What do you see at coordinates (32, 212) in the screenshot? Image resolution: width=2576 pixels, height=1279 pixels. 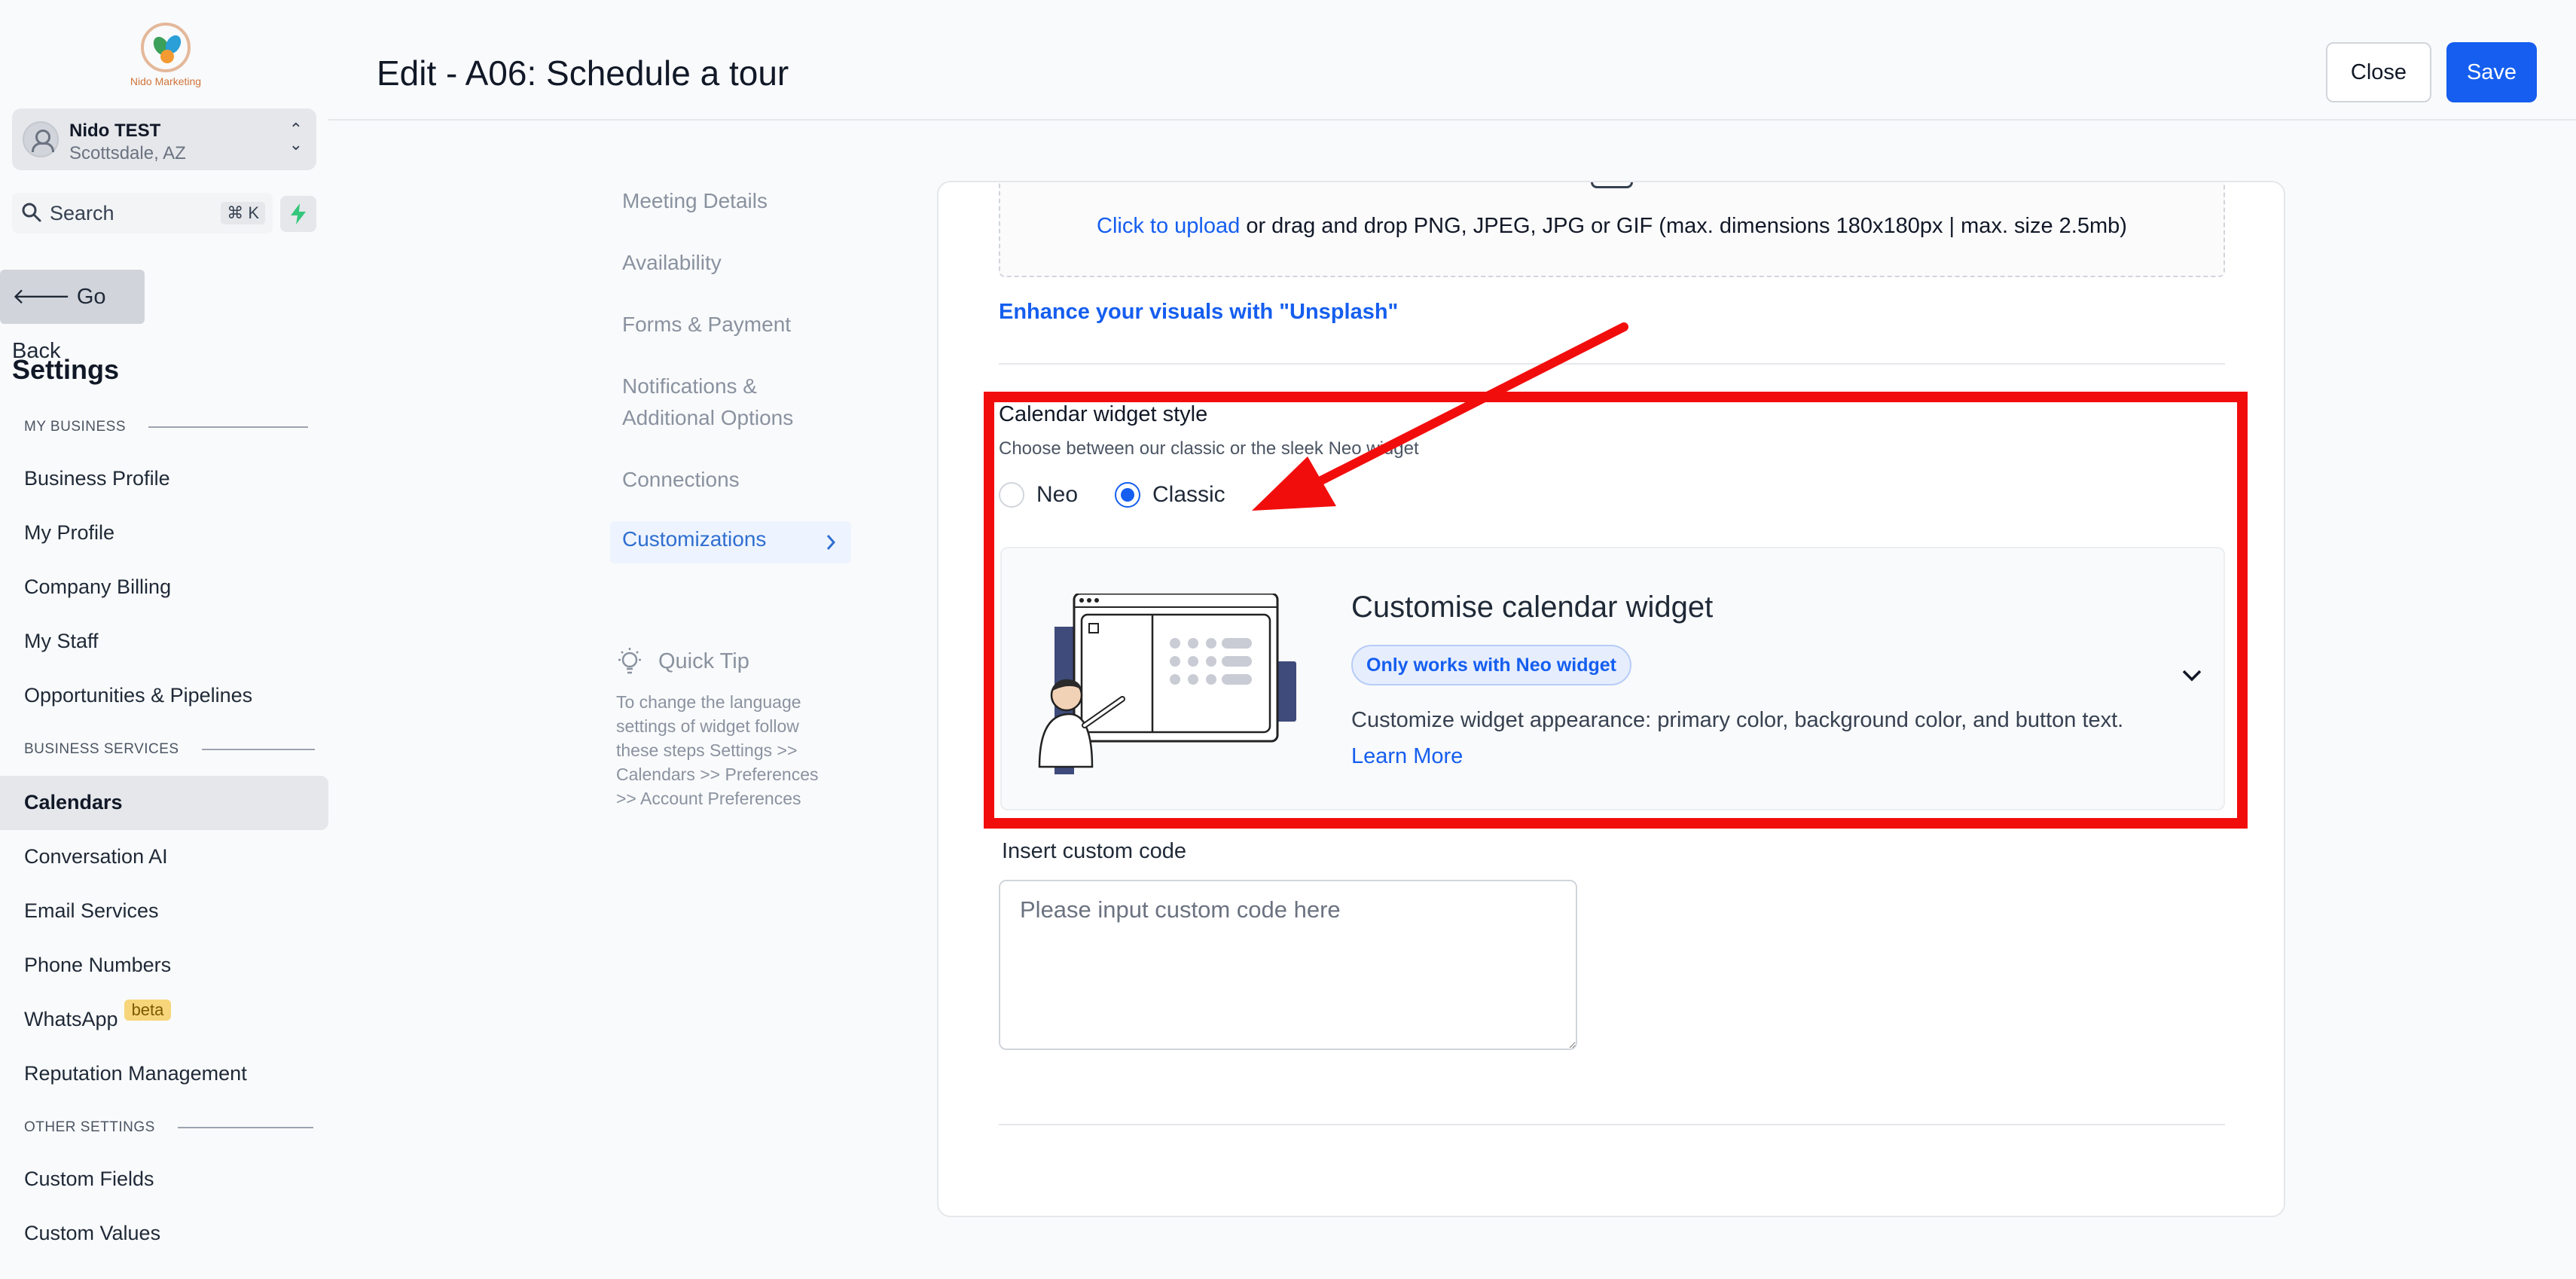 I see `search-icon` at bounding box center [32, 212].